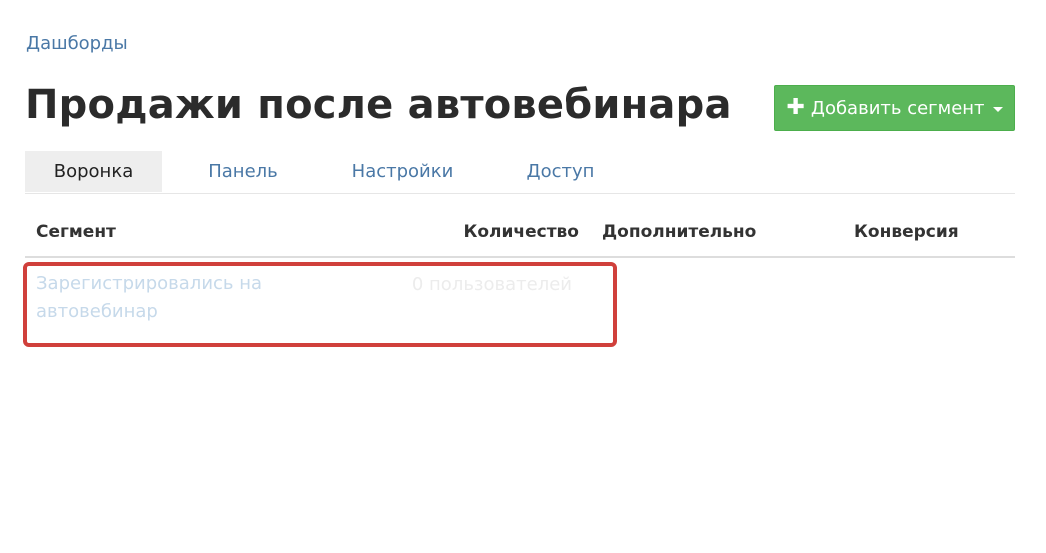 This screenshot has width=1046, height=553. I want to click on tab-panel: Панель, so click(243, 171).